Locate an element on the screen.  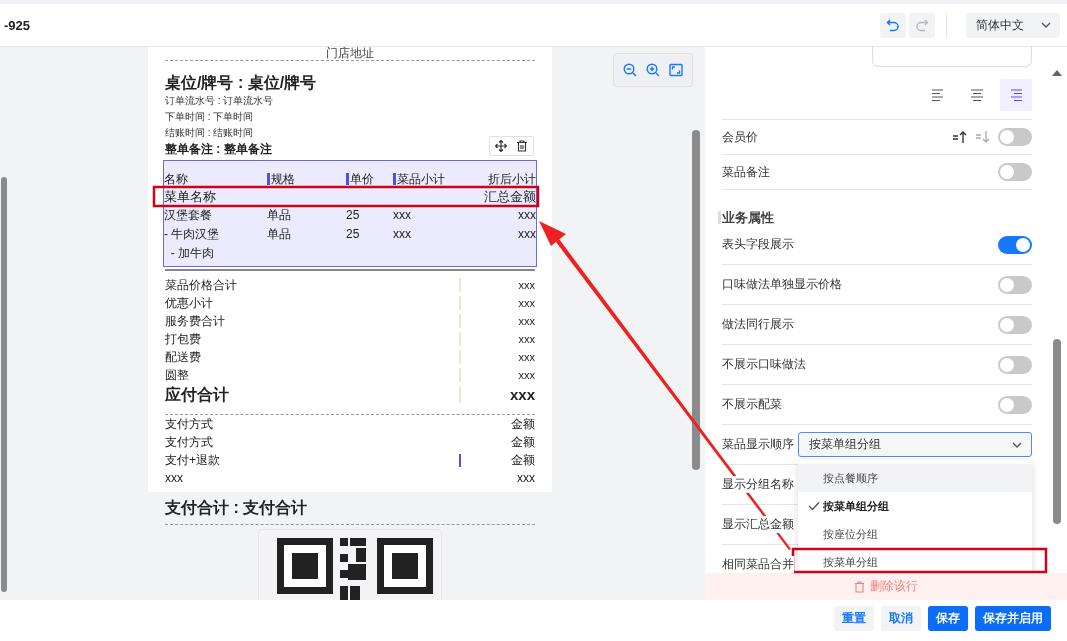
payment-label: 支付+退款 is located at coordinates (192, 460).